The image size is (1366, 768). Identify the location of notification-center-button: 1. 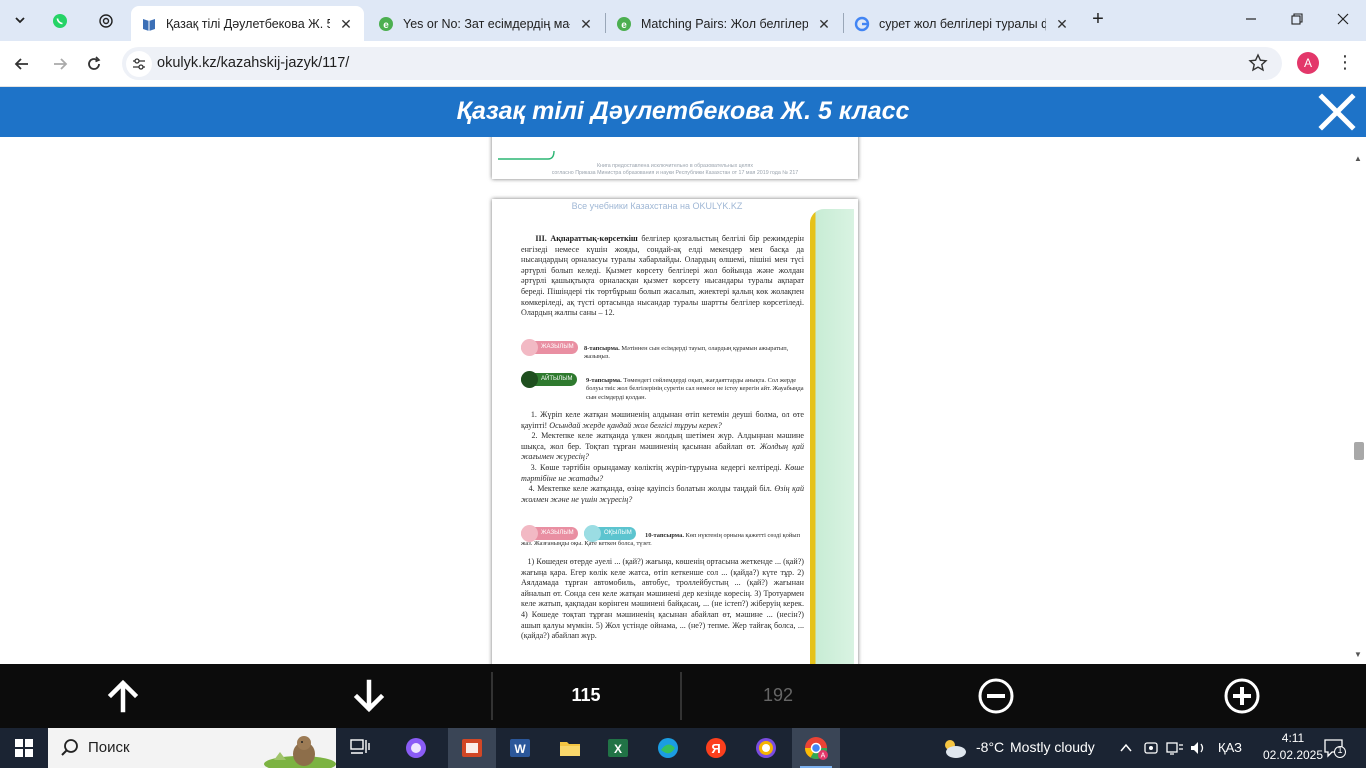
(1335, 748).